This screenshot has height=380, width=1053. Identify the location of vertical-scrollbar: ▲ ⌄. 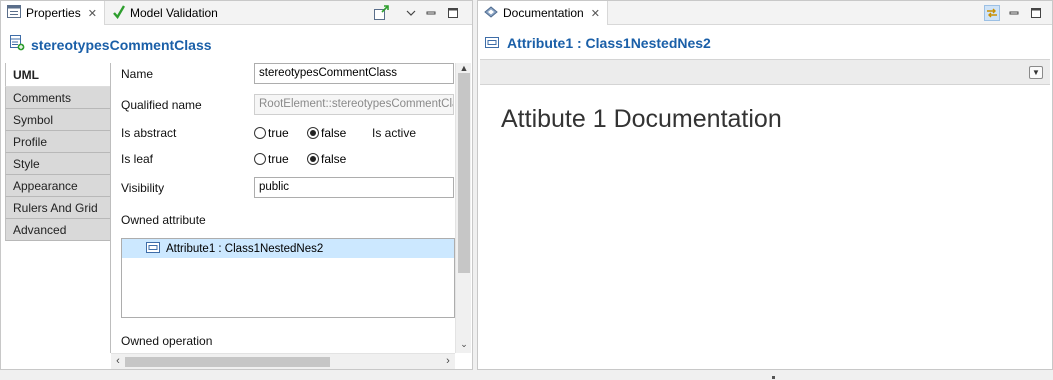
(463, 208).